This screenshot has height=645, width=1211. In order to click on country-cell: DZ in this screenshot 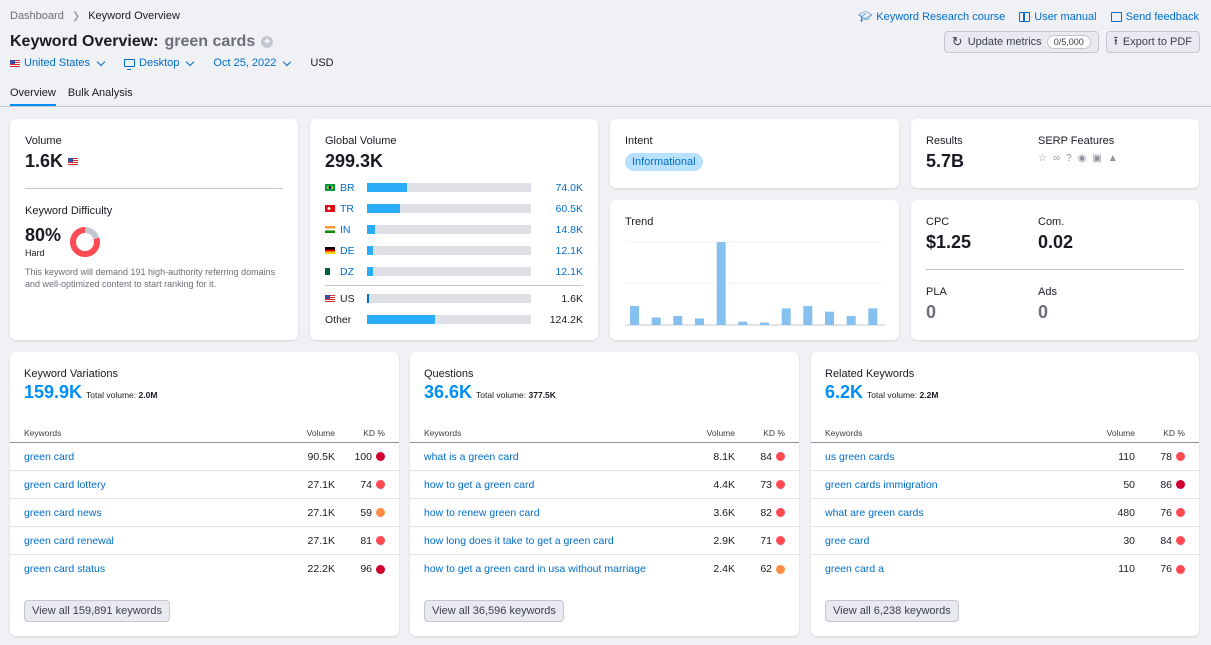, I will do `click(346, 272)`.